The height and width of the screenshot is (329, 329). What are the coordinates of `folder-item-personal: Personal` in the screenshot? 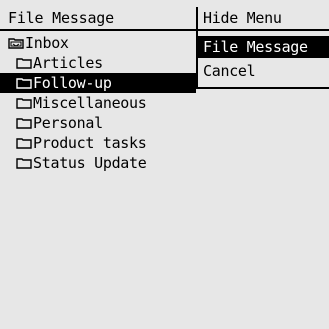 It's located at (98, 123).